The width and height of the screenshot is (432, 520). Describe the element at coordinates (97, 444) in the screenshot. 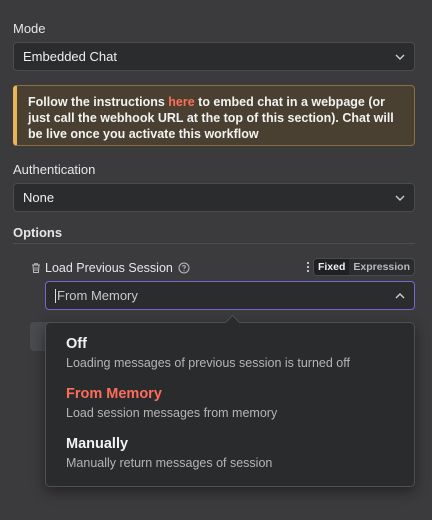

I see `dropdown-item-title: Manually` at that location.